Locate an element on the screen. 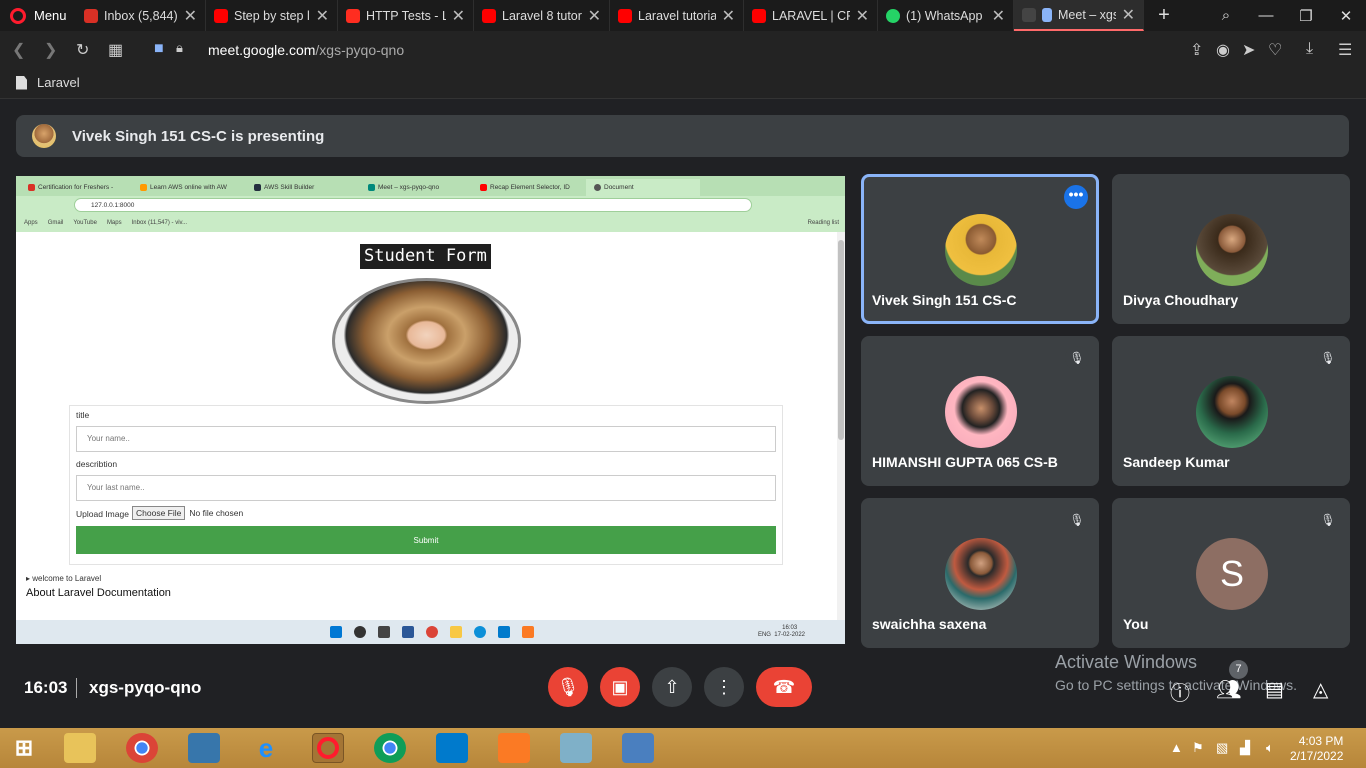  heart-icon: ♡ is located at coordinates (1275, 50).